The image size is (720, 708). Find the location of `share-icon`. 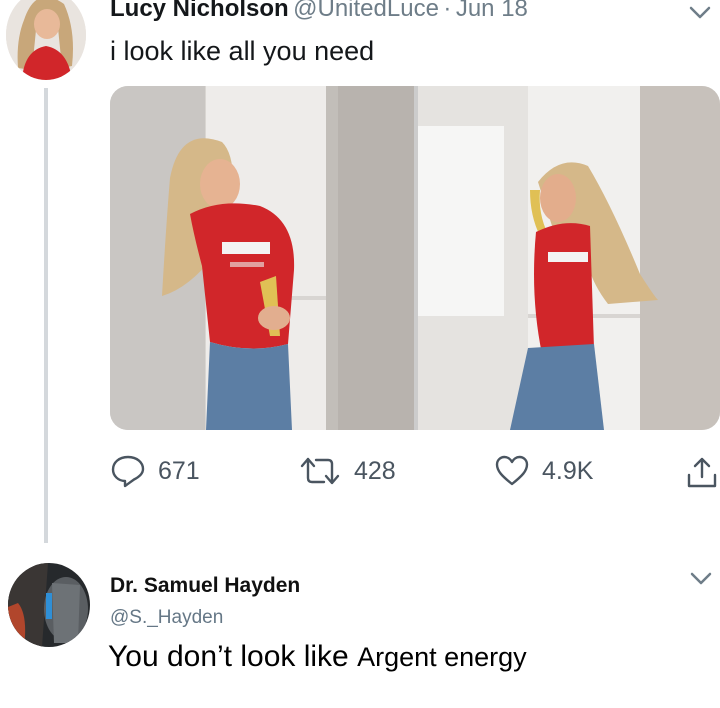

share-icon is located at coordinates (702, 474).